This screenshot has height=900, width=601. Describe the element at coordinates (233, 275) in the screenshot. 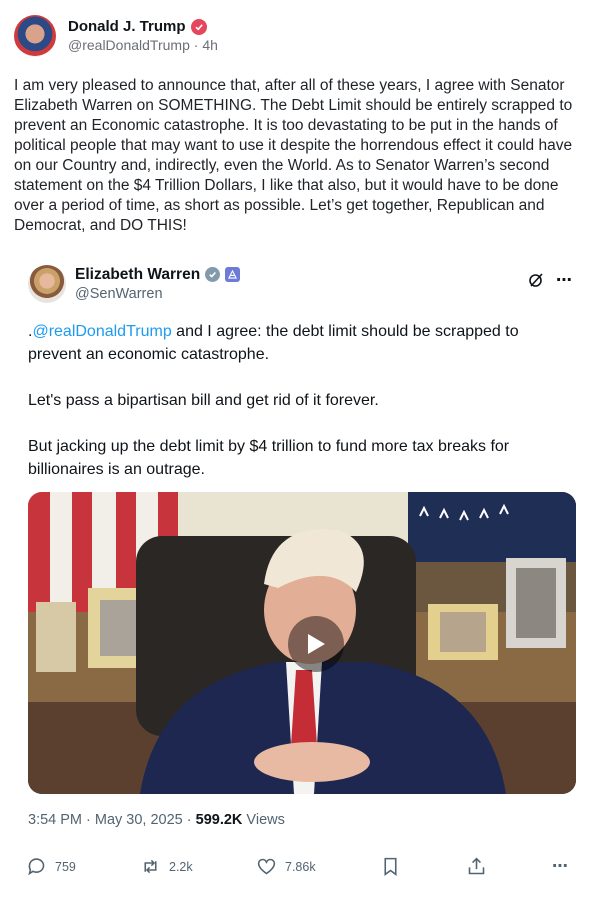

I see `government-badge-icon` at that location.